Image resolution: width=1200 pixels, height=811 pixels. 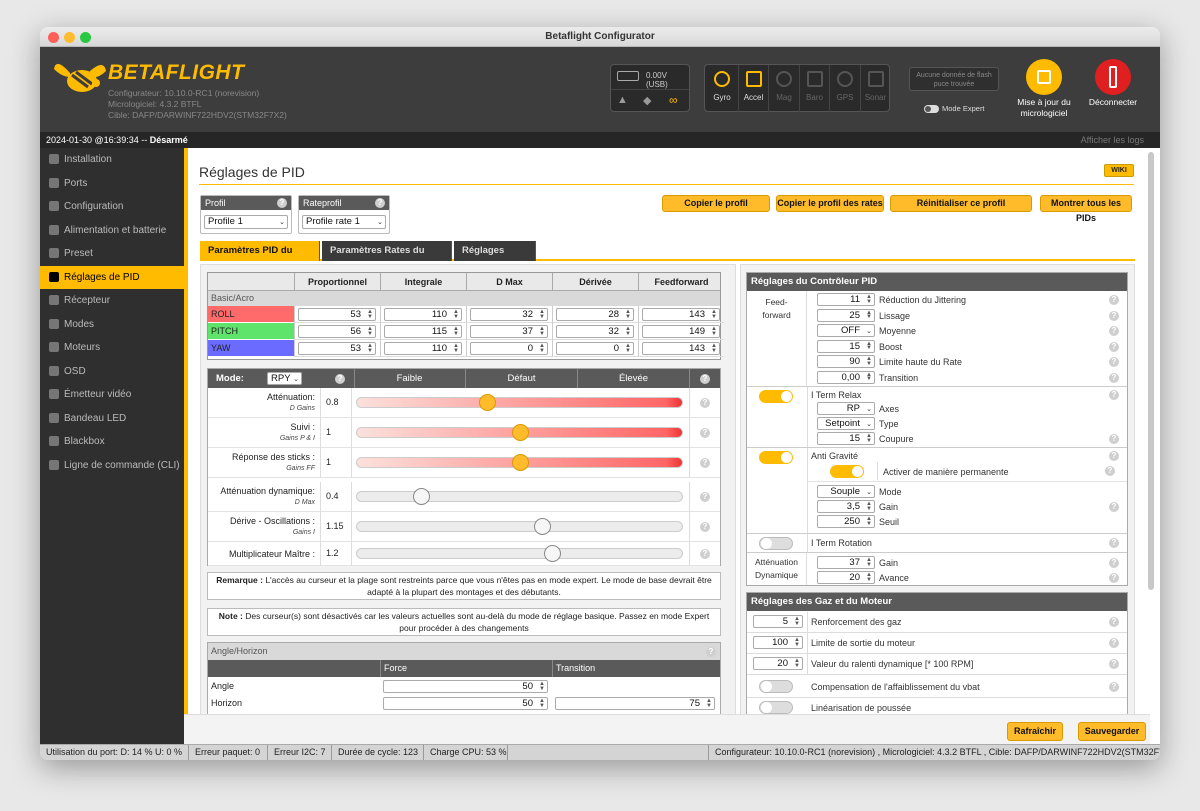 What do you see at coordinates (776, 543) in the screenshot?
I see `iterm-rotation-toggle` at bounding box center [776, 543].